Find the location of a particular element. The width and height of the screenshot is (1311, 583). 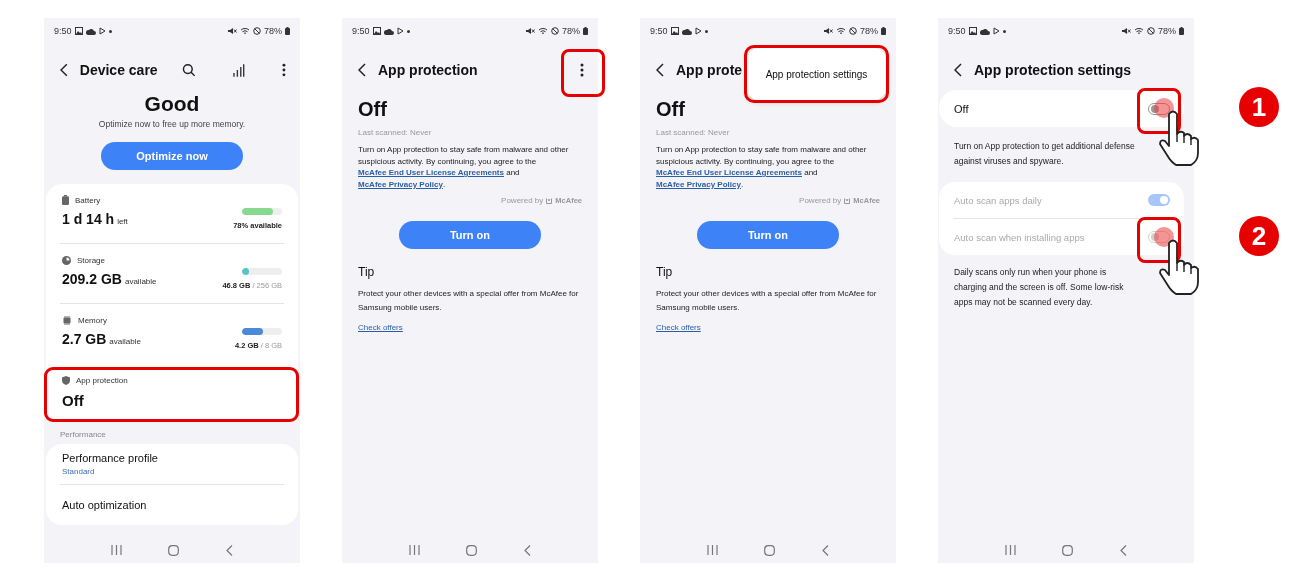

optimize-button: Optimize now is located at coordinates (172, 156).